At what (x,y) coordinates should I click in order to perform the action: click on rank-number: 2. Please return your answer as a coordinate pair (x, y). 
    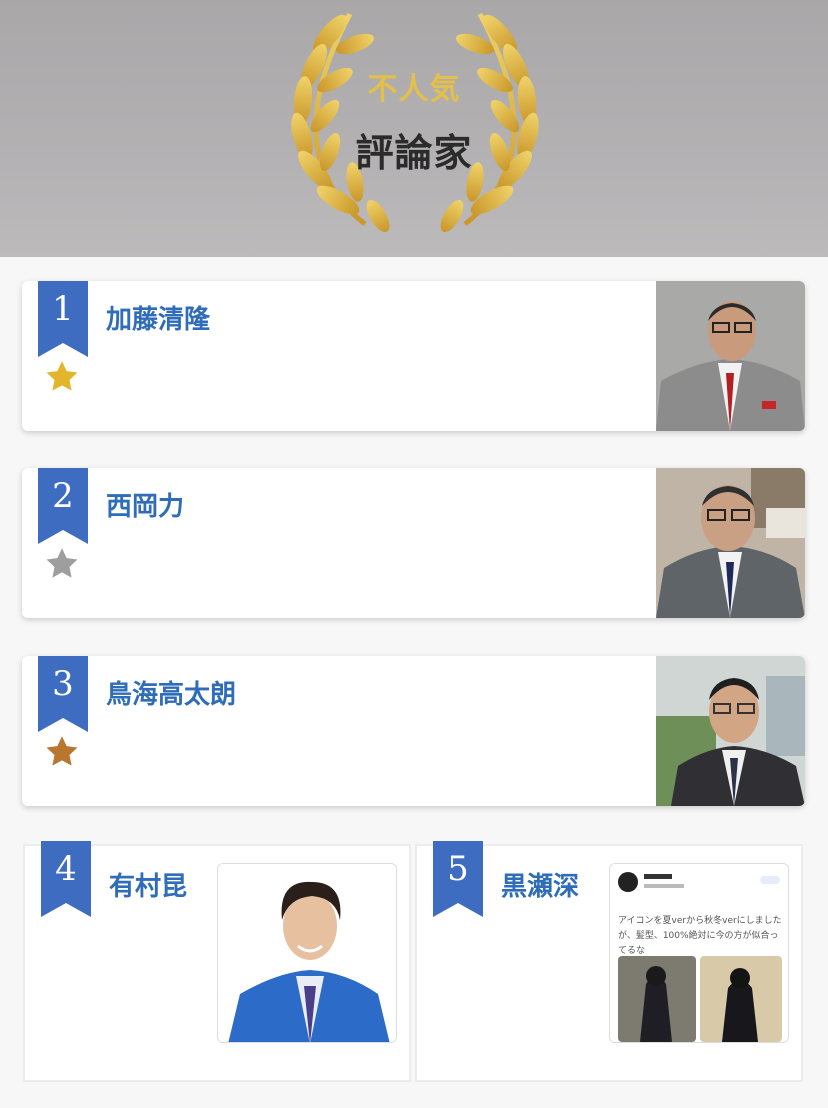
    Looking at the image, I should click on (63, 496).